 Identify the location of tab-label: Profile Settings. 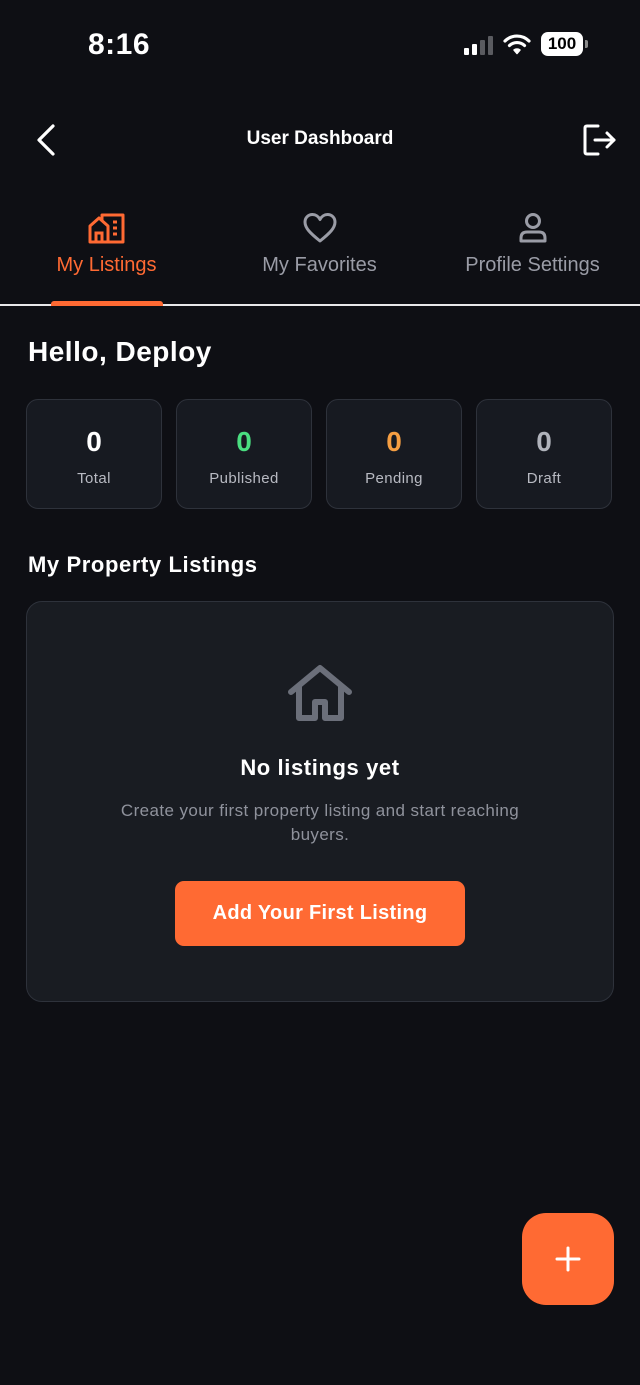
(532, 265).